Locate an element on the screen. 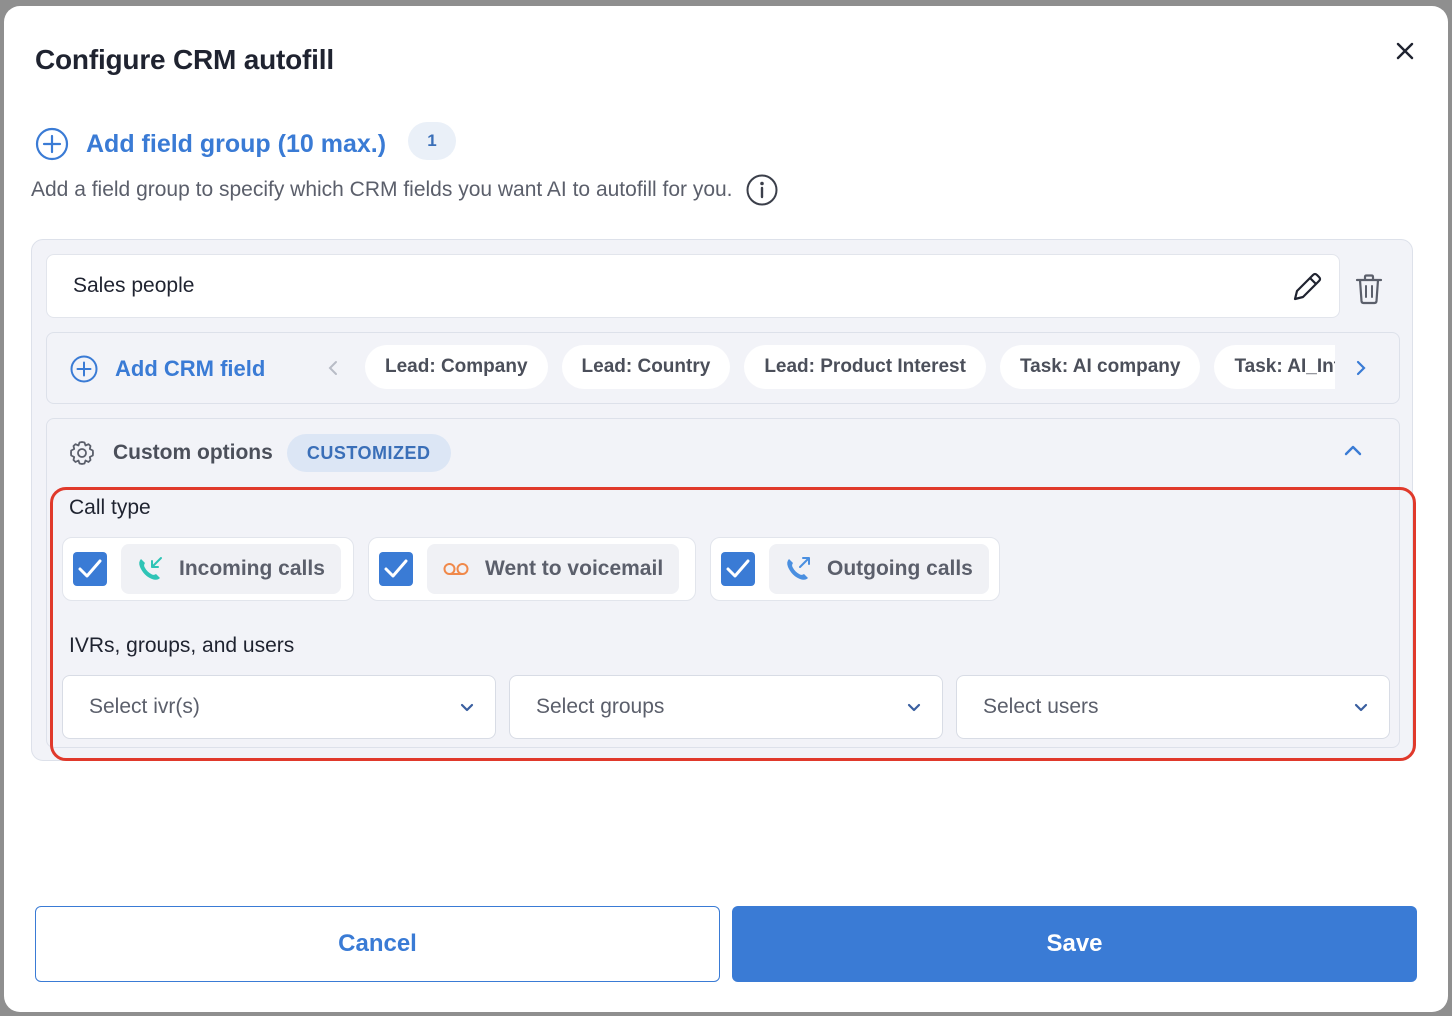 The image size is (1452, 1016). call-type-voicemail: Went to voicemail is located at coordinates (532, 569).